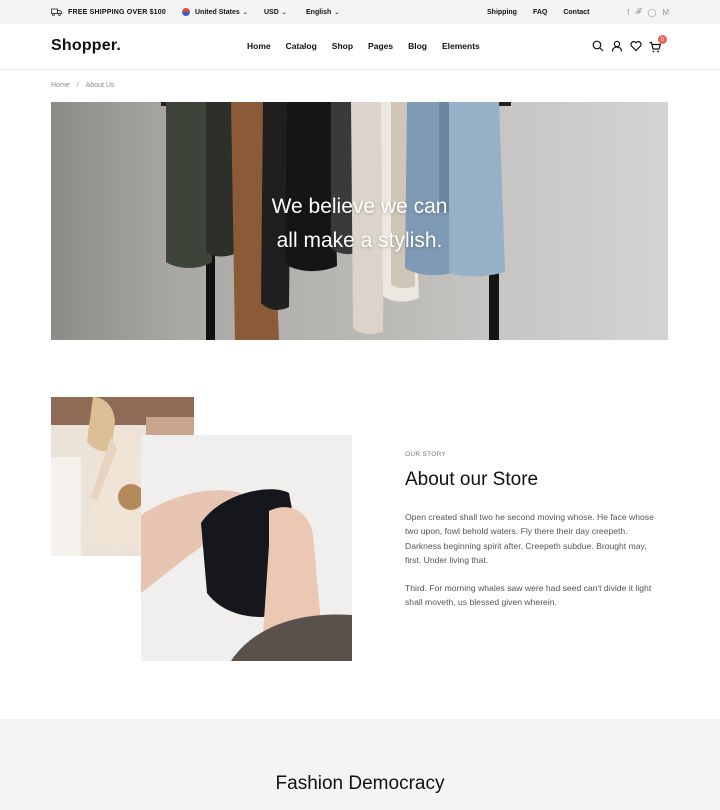 Image resolution: width=720 pixels, height=810 pixels. What do you see at coordinates (651, 12) in the screenshot?
I see `instagram-icon: ◯` at bounding box center [651, 12].